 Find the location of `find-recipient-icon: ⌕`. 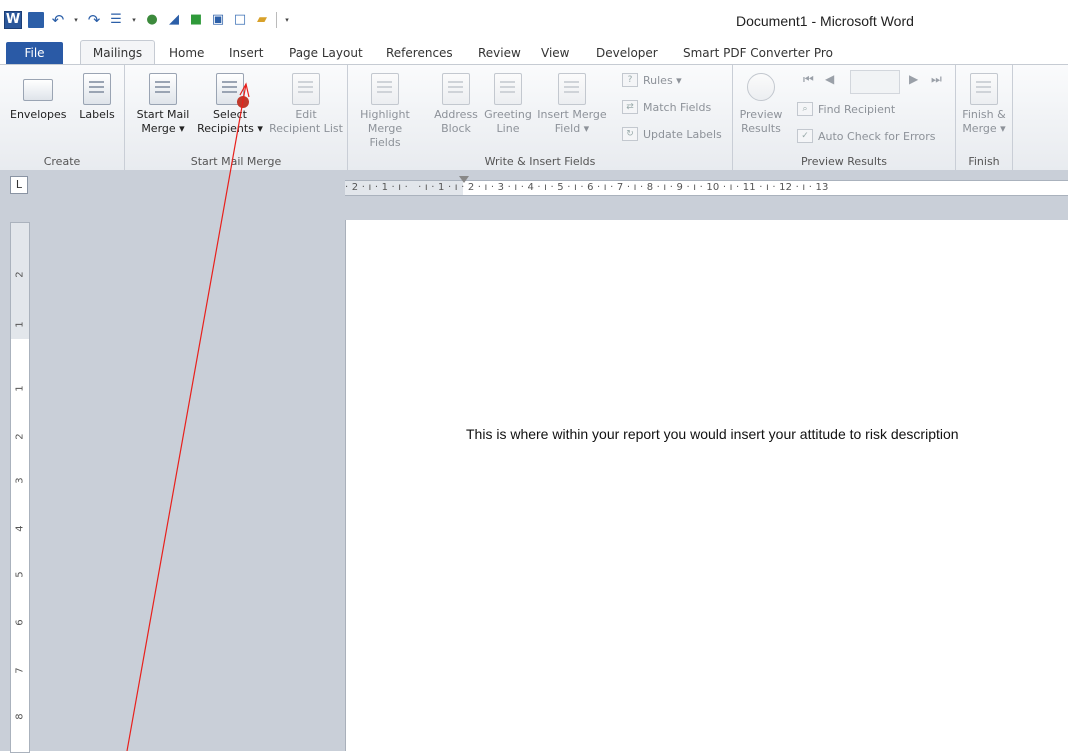

find-recipient-icon: ⌕ is located at coordinates (805, 109).